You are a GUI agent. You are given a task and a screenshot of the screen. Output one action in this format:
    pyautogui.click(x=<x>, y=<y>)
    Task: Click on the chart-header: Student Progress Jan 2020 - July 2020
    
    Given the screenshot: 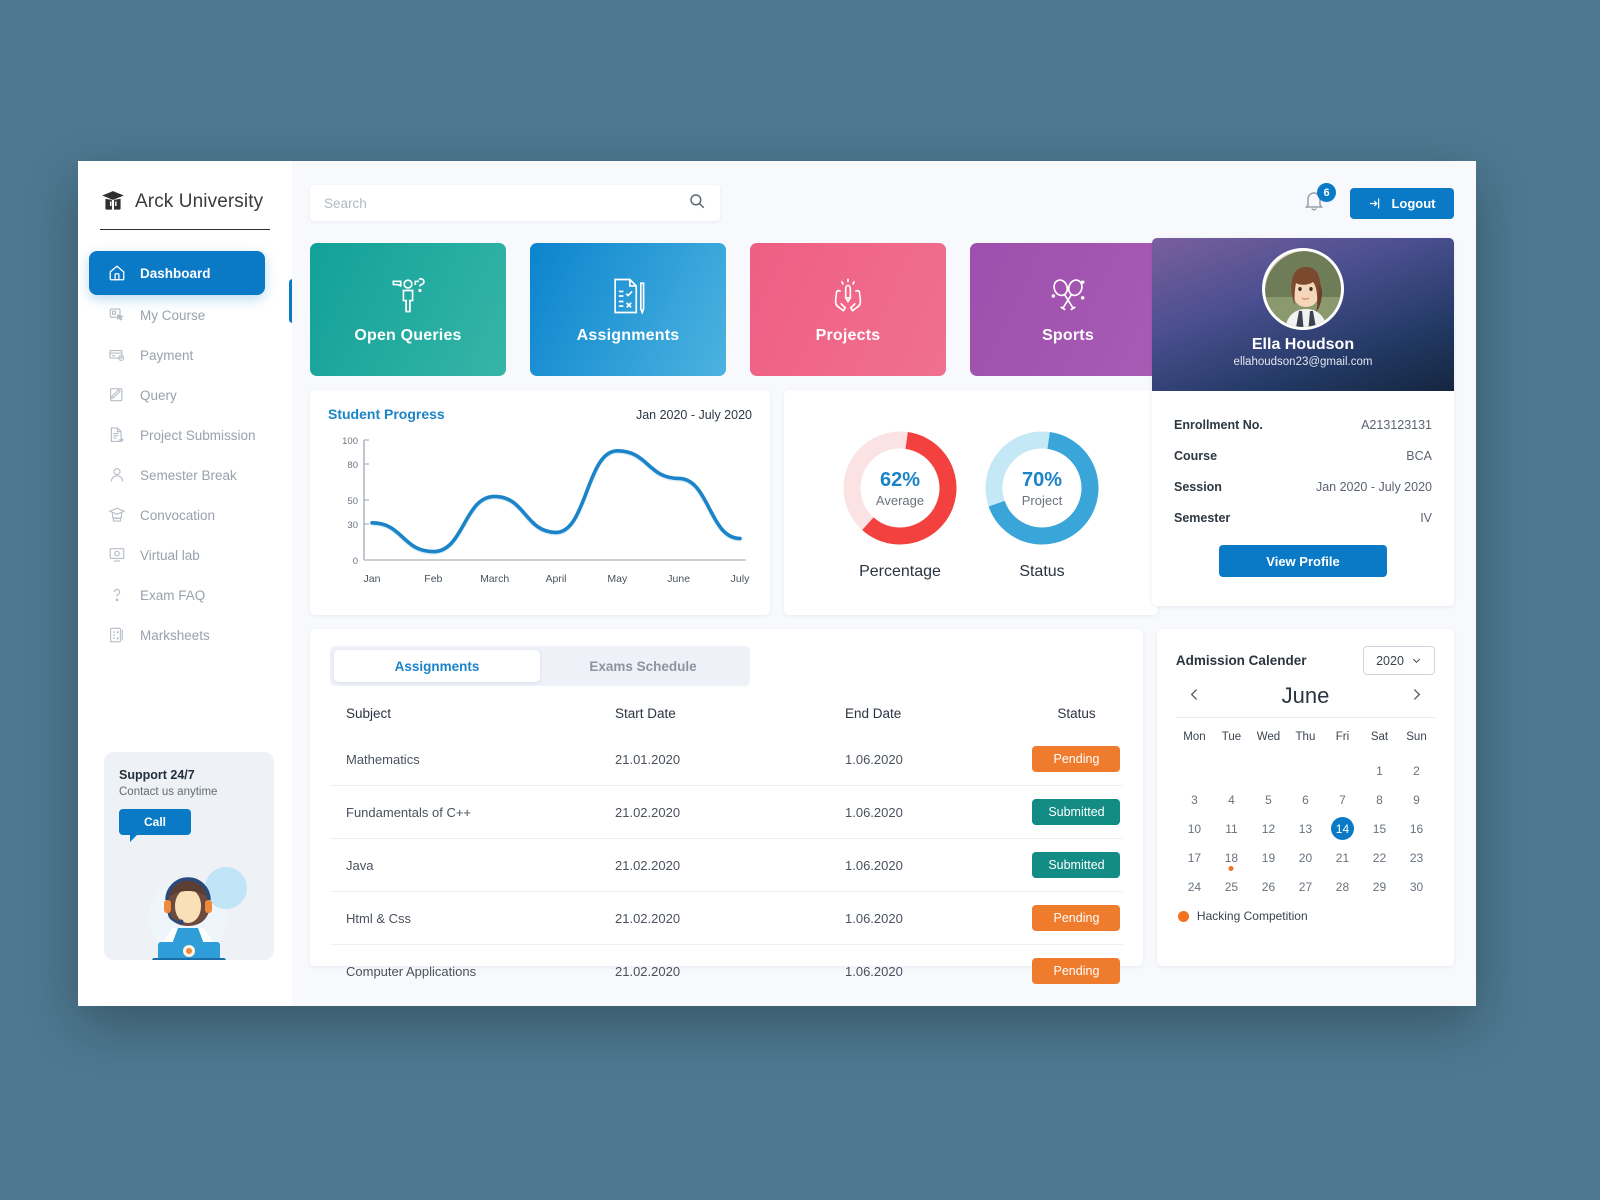 What is the action you would take?
    pyautogui.click(x=540, y=414)
    